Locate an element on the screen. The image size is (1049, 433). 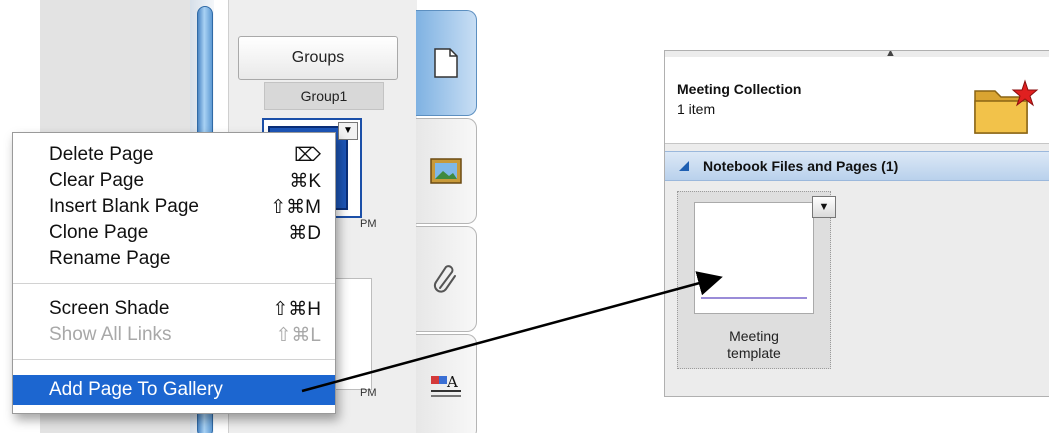
gallery-item-label-line1: Meeting is located at coordinates (754, 336).